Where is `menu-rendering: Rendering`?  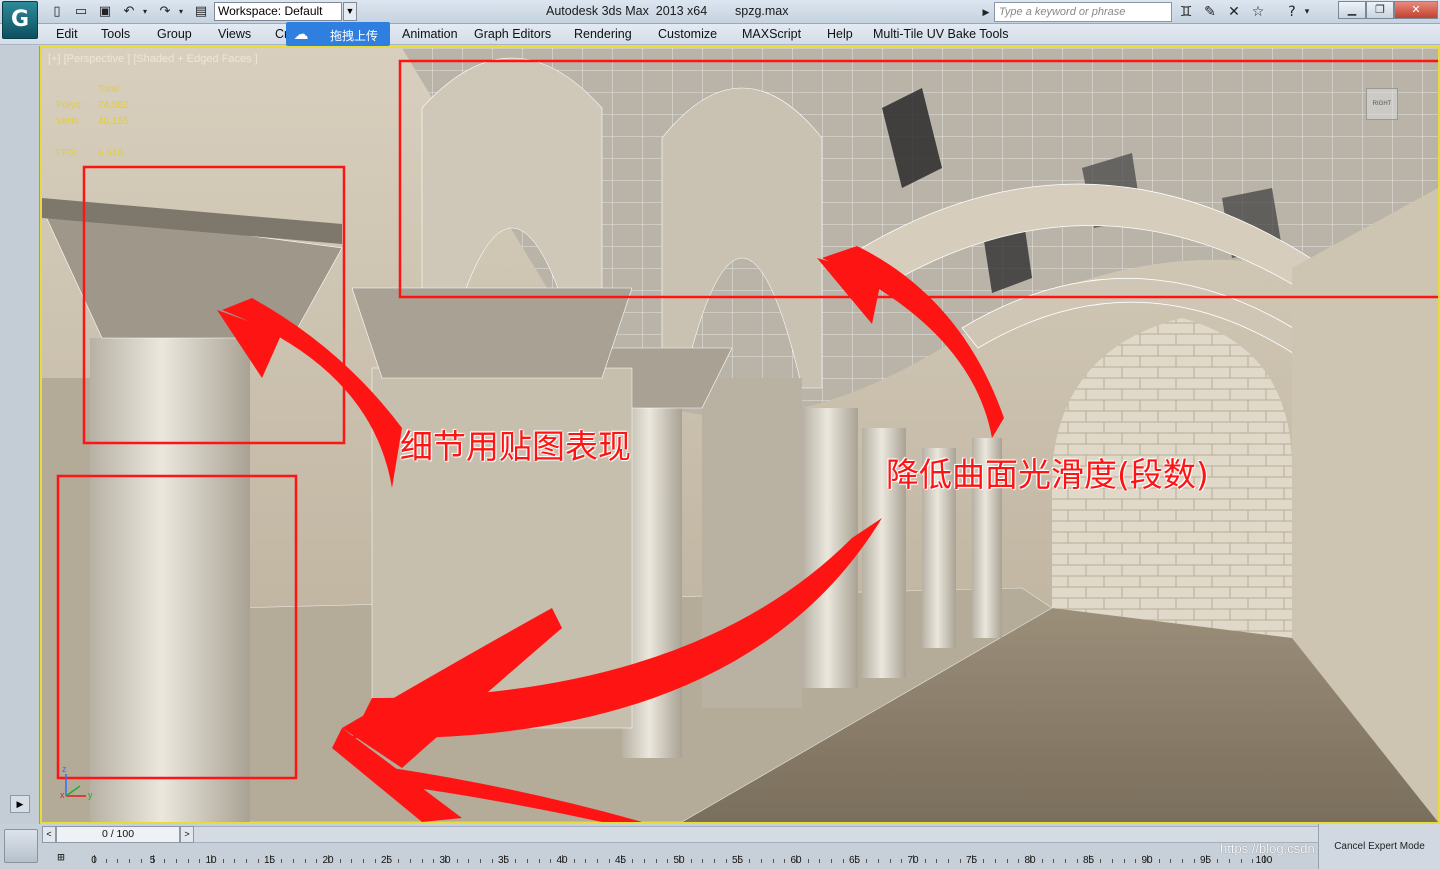 menu-rendering: Rendering is located at coordinates (603, 34).